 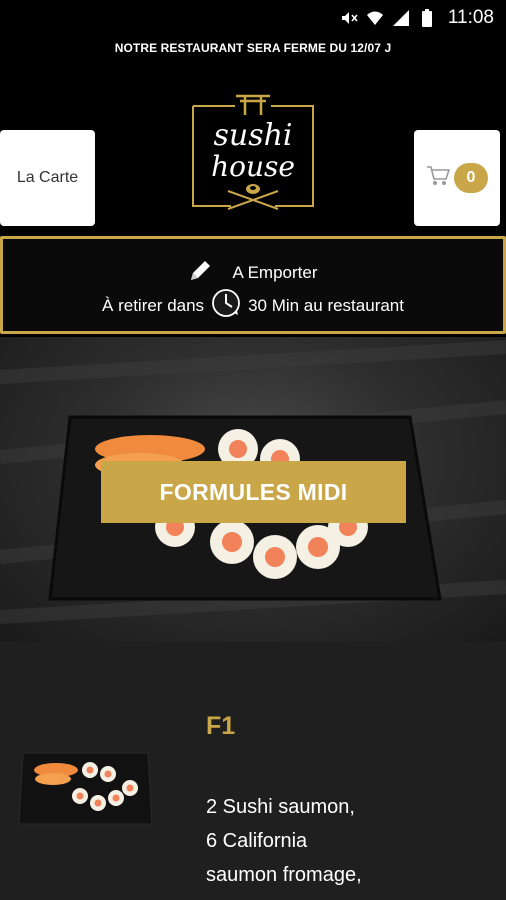 What do you see at coordinates (253, 18) in the screenshot?
I see `status-bar: 11:08` at bounding box center [253, 18].